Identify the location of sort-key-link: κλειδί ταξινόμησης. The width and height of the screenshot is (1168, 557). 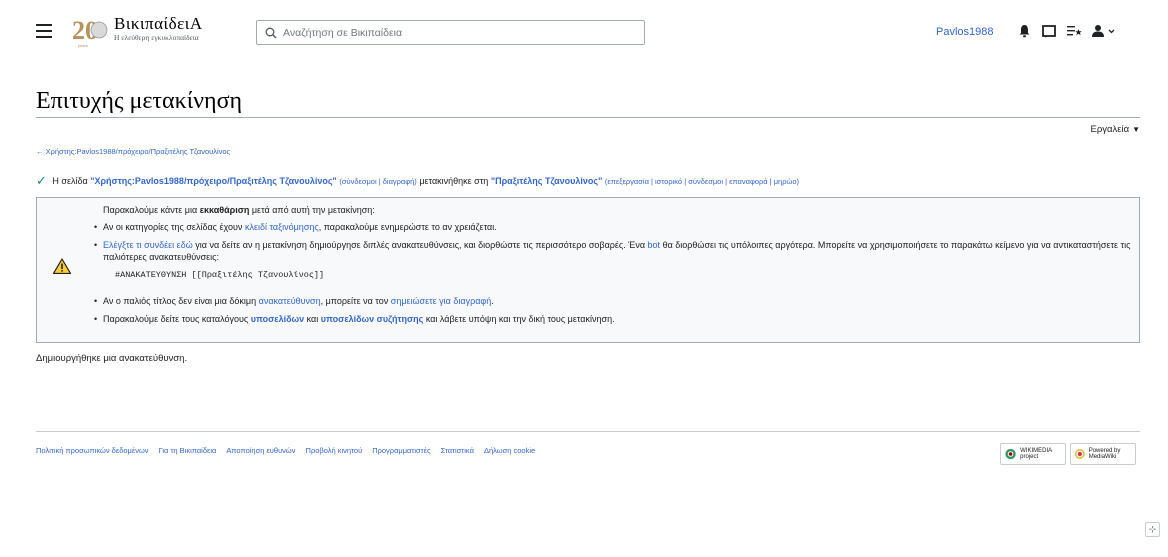
(282, 227).